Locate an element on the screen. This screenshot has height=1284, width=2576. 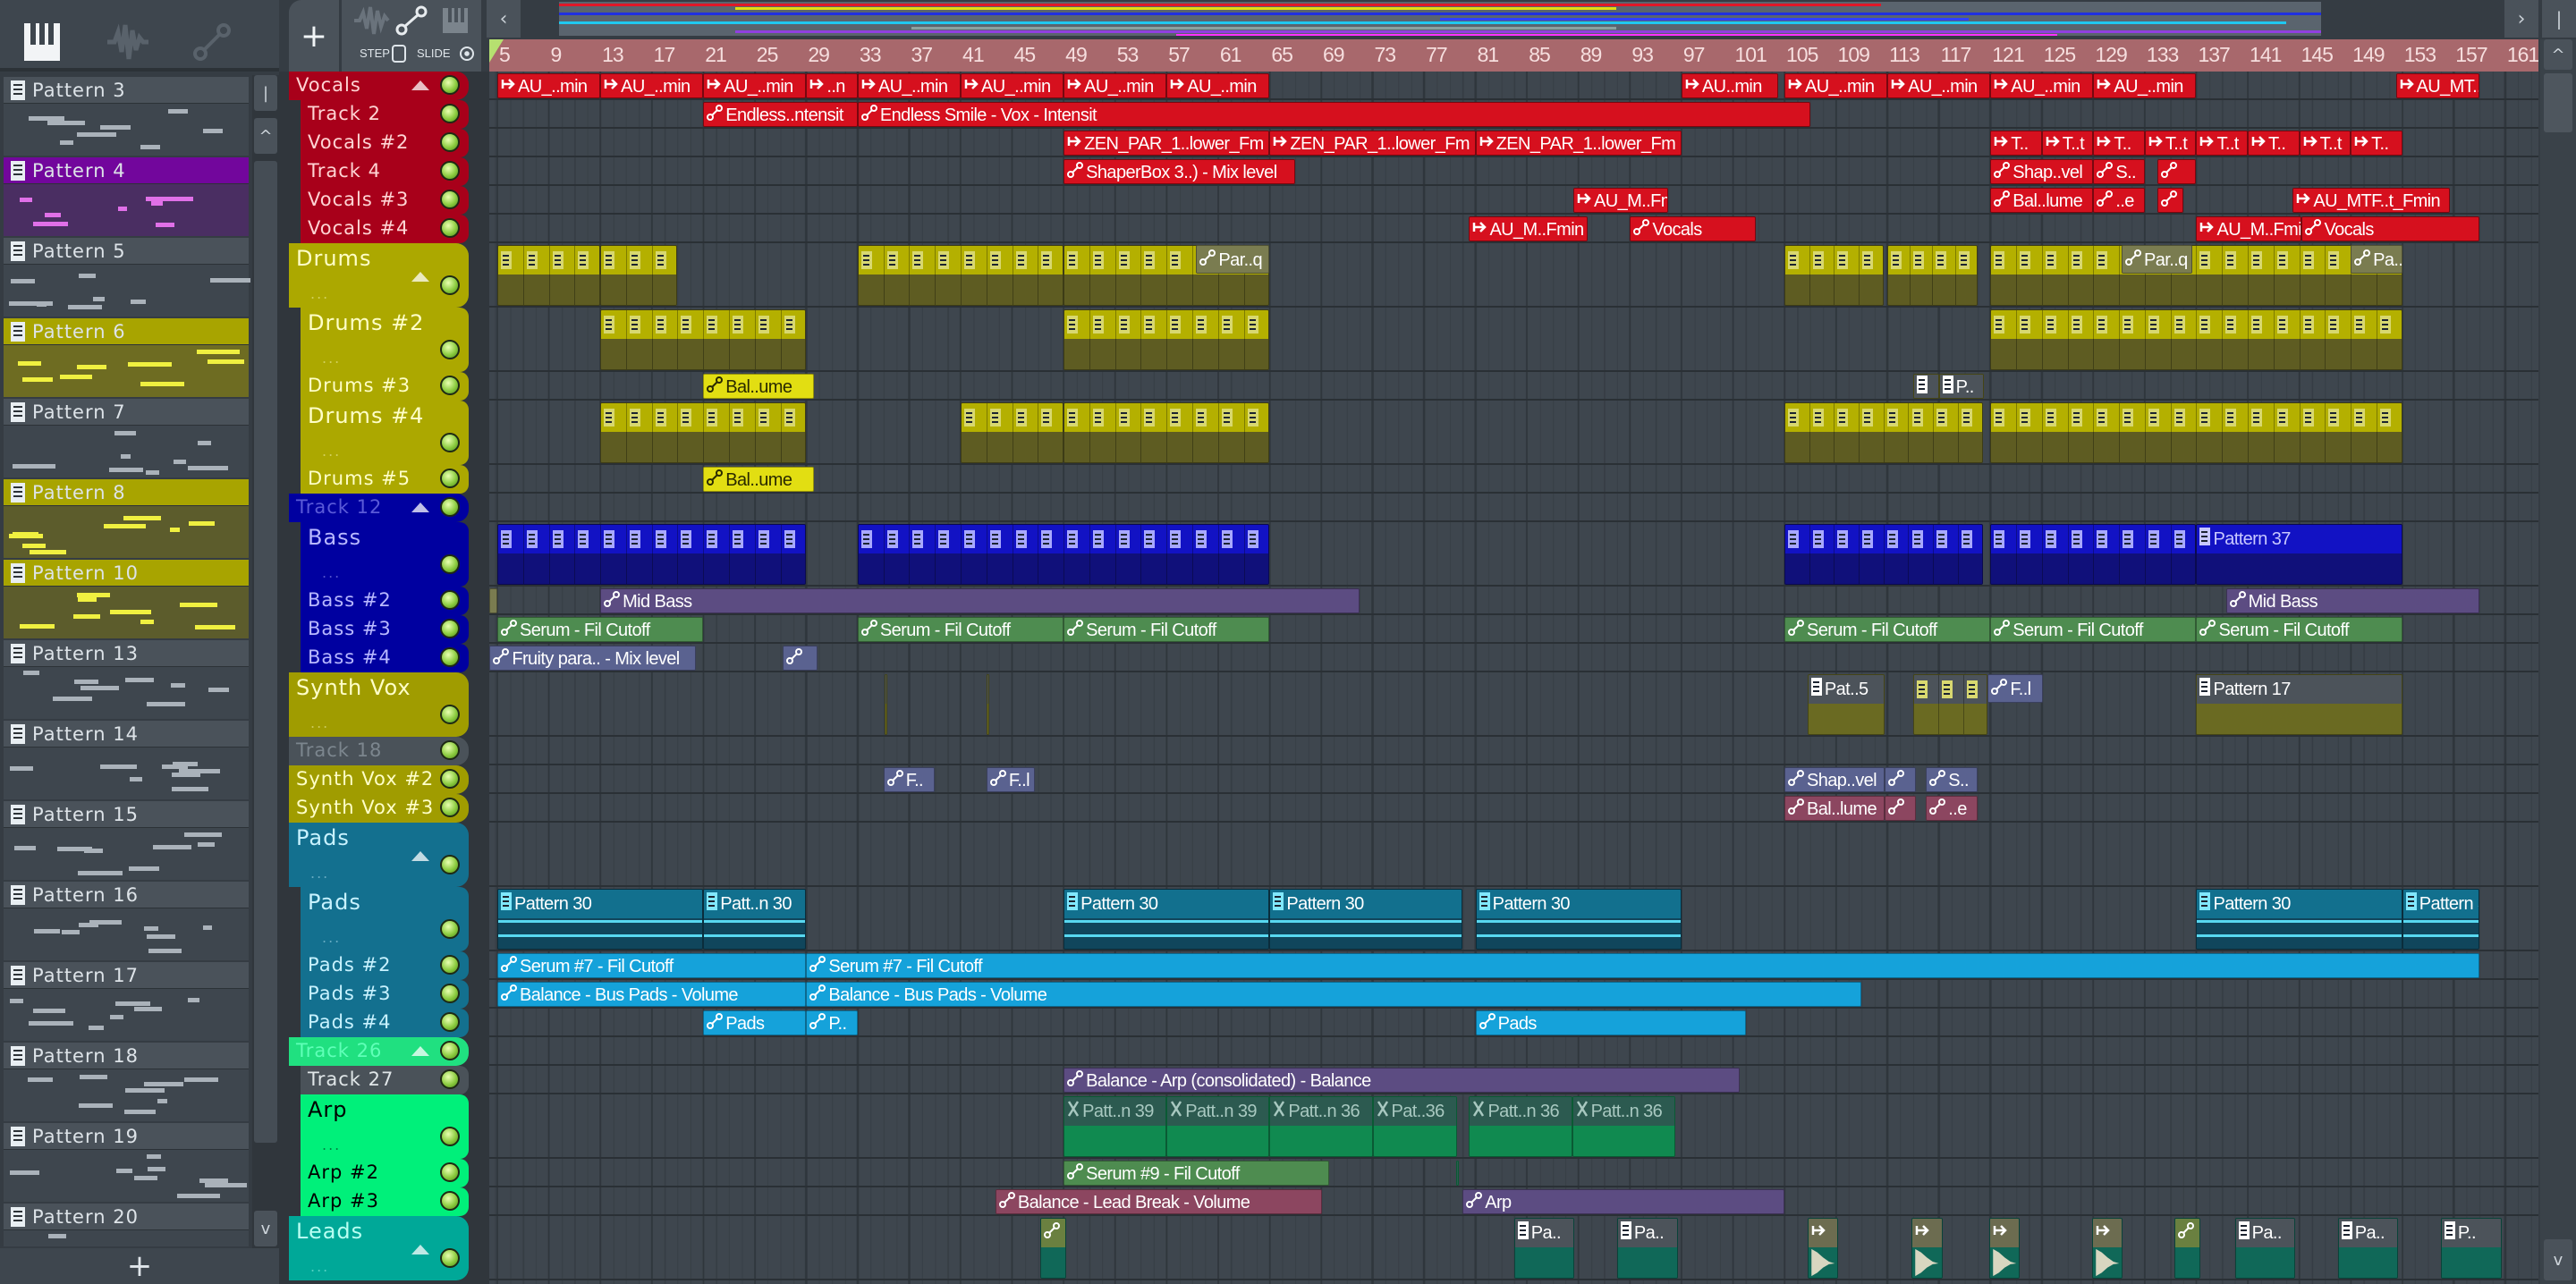
pattern-header: Pattern 16 is located at coordinates (126, 895).